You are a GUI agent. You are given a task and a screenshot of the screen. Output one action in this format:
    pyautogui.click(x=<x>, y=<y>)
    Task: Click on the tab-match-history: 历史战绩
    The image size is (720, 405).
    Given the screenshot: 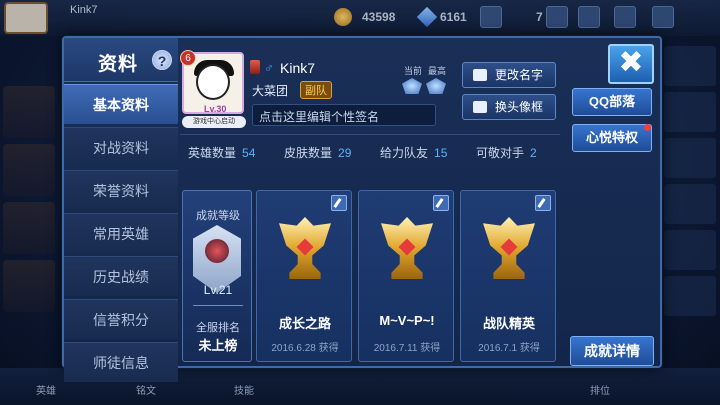 What is the action you would take?
    pyautogui.click(x=121, y=276)
    